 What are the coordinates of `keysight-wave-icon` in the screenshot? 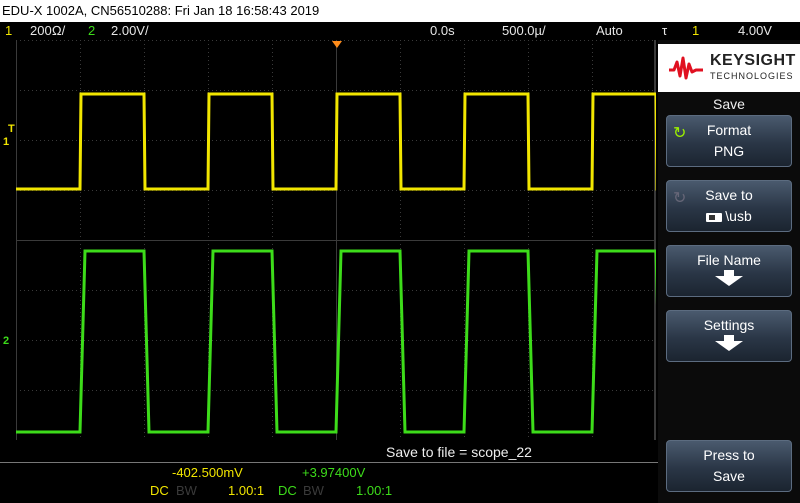 It's located at (686, 68).